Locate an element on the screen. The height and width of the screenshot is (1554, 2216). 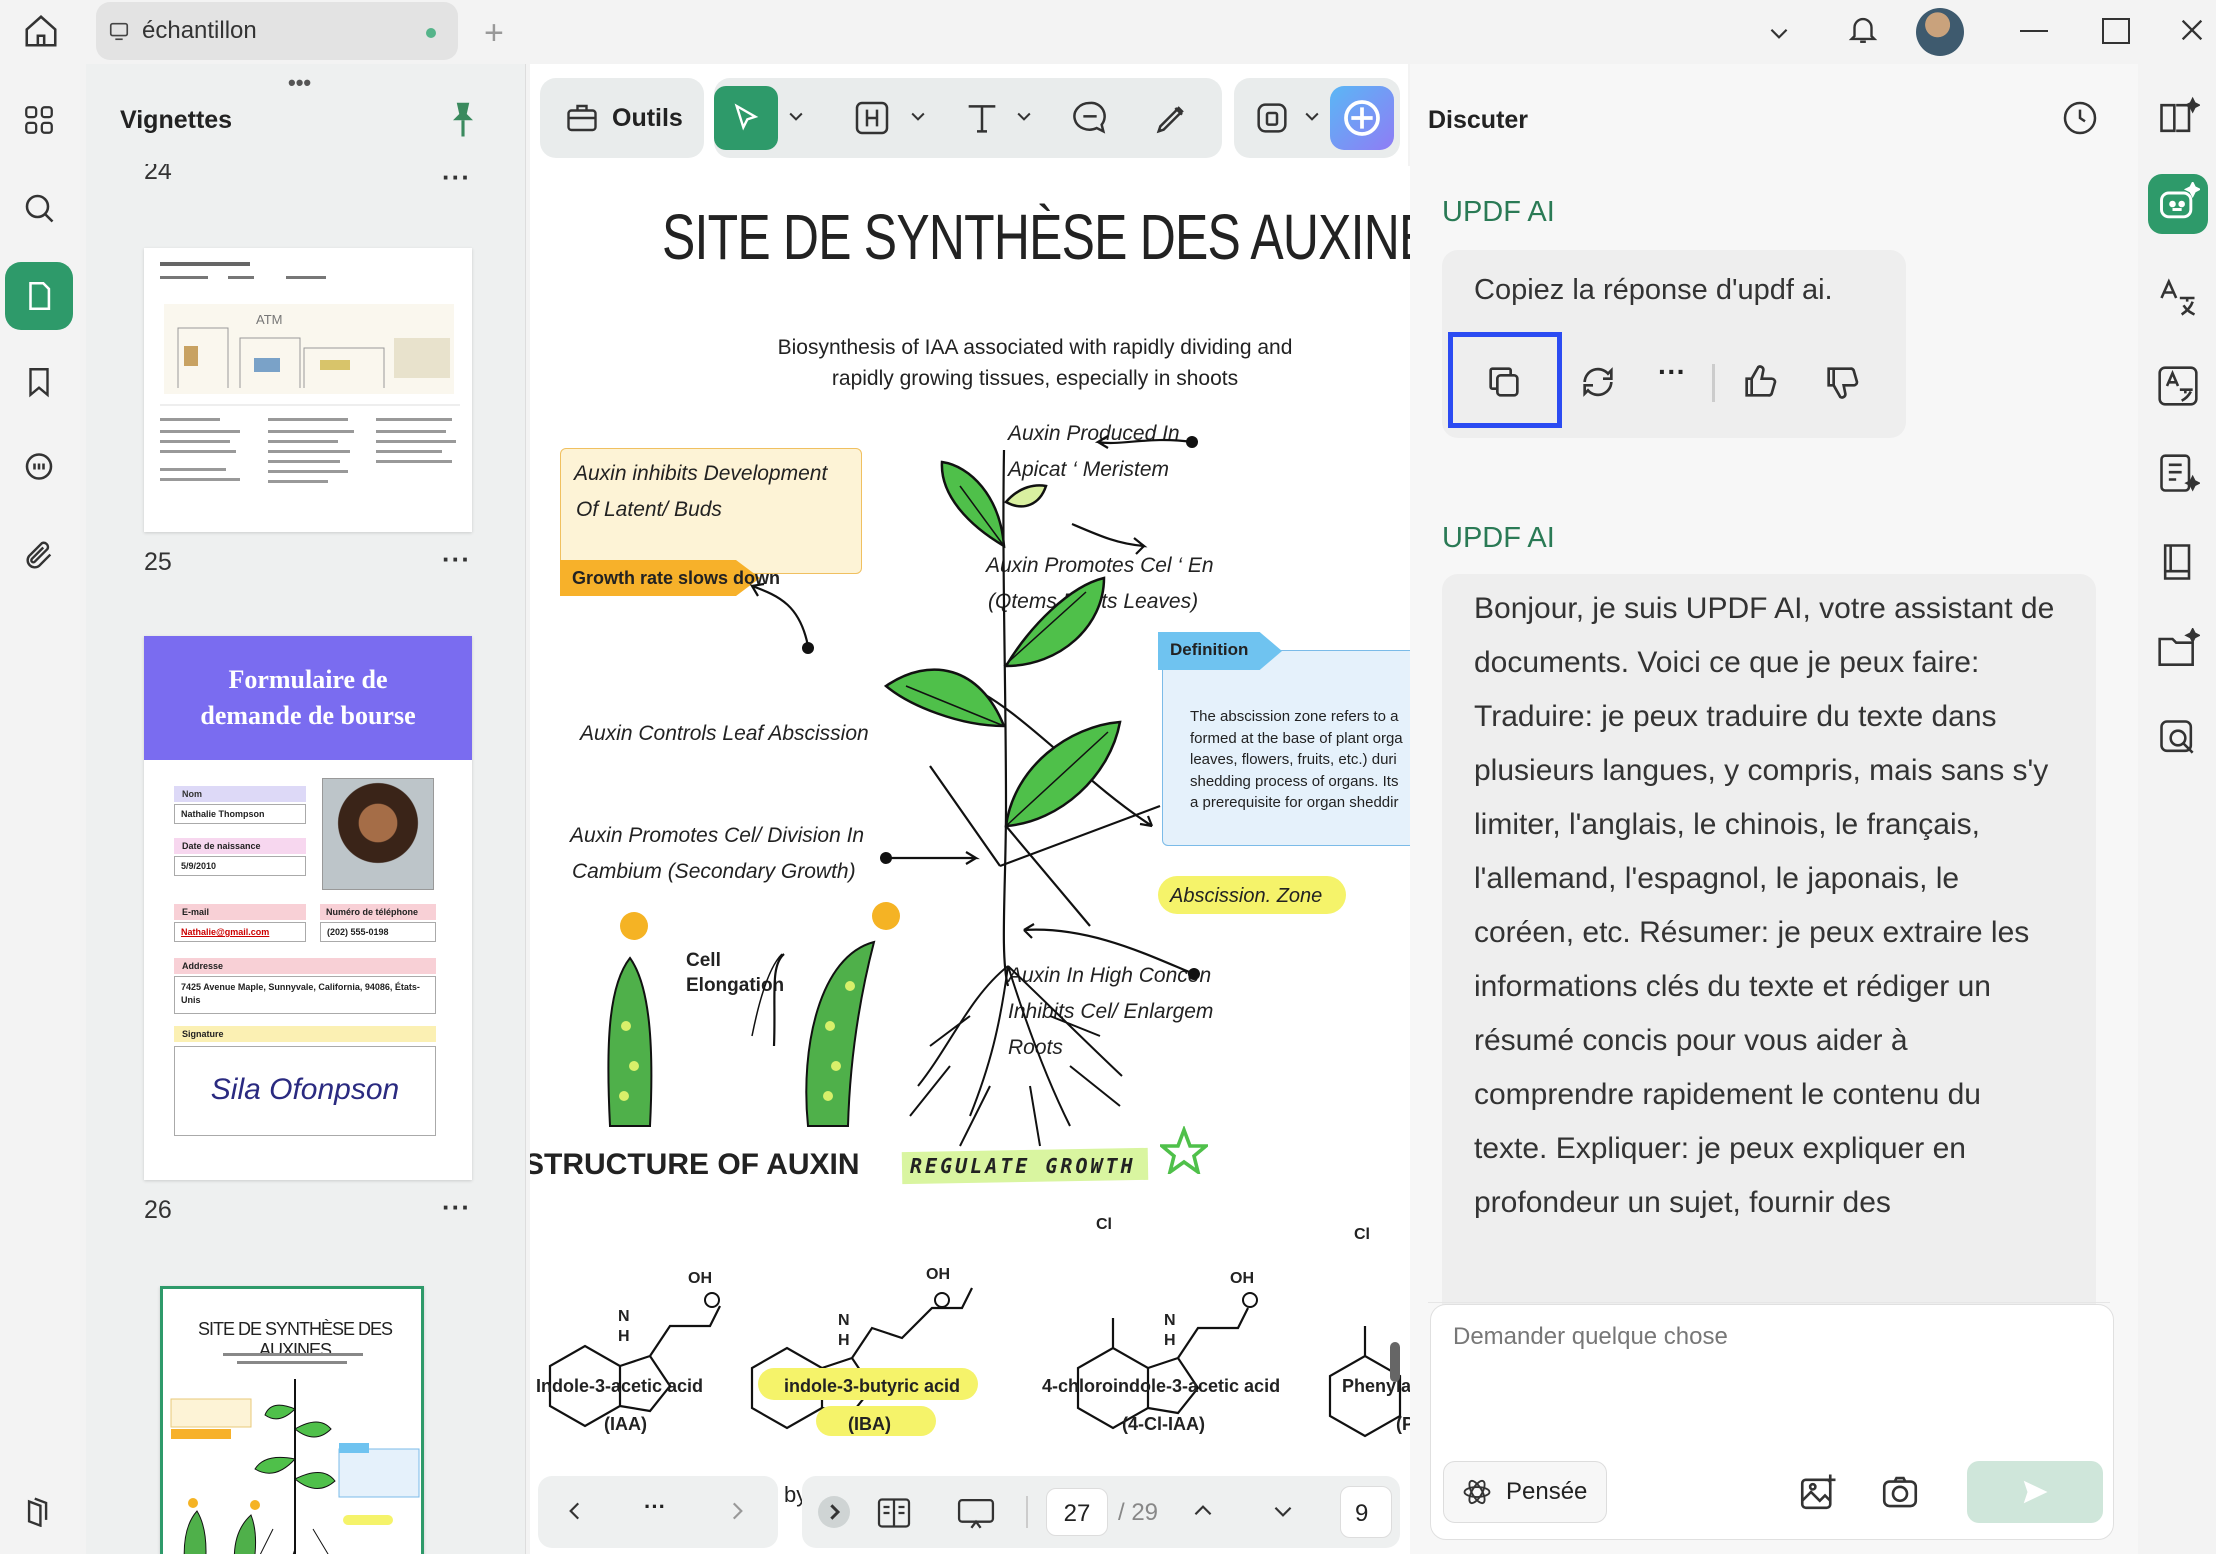
page-nav-main: 27 / 29 9 is located at coordinates (1101, 1512).